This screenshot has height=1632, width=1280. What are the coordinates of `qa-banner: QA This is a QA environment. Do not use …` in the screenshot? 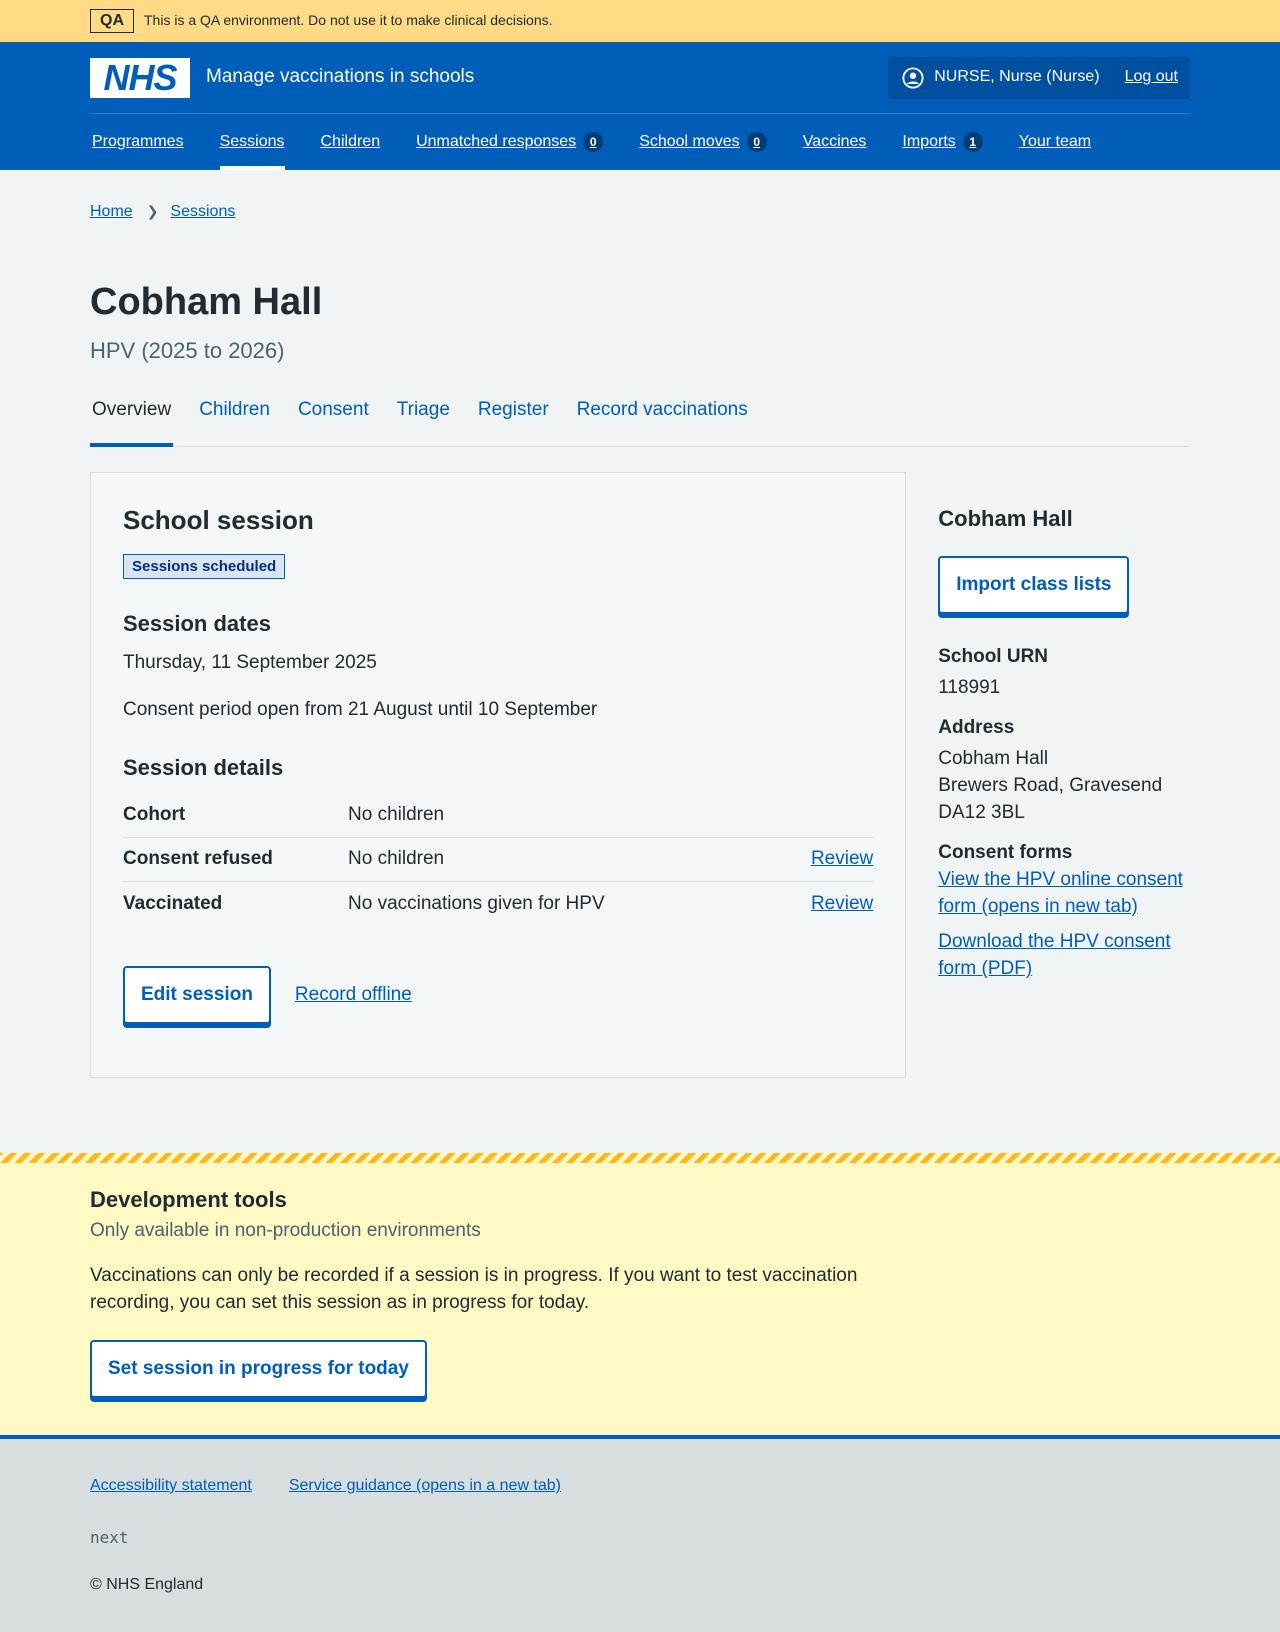 It's located at (640, 21).